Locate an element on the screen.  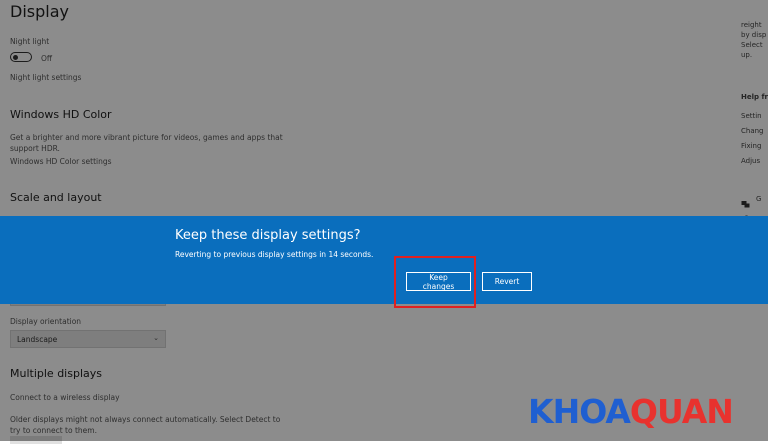
khoaquan-logo: KHOAQUAN is located at coordinates (631, 411).